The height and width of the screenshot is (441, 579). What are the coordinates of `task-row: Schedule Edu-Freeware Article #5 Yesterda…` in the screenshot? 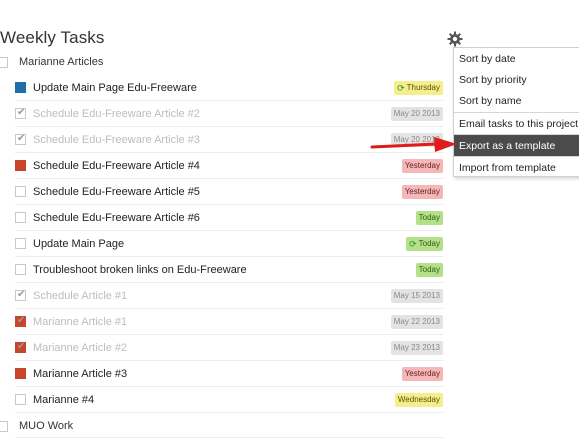 It's located at (229, 192).